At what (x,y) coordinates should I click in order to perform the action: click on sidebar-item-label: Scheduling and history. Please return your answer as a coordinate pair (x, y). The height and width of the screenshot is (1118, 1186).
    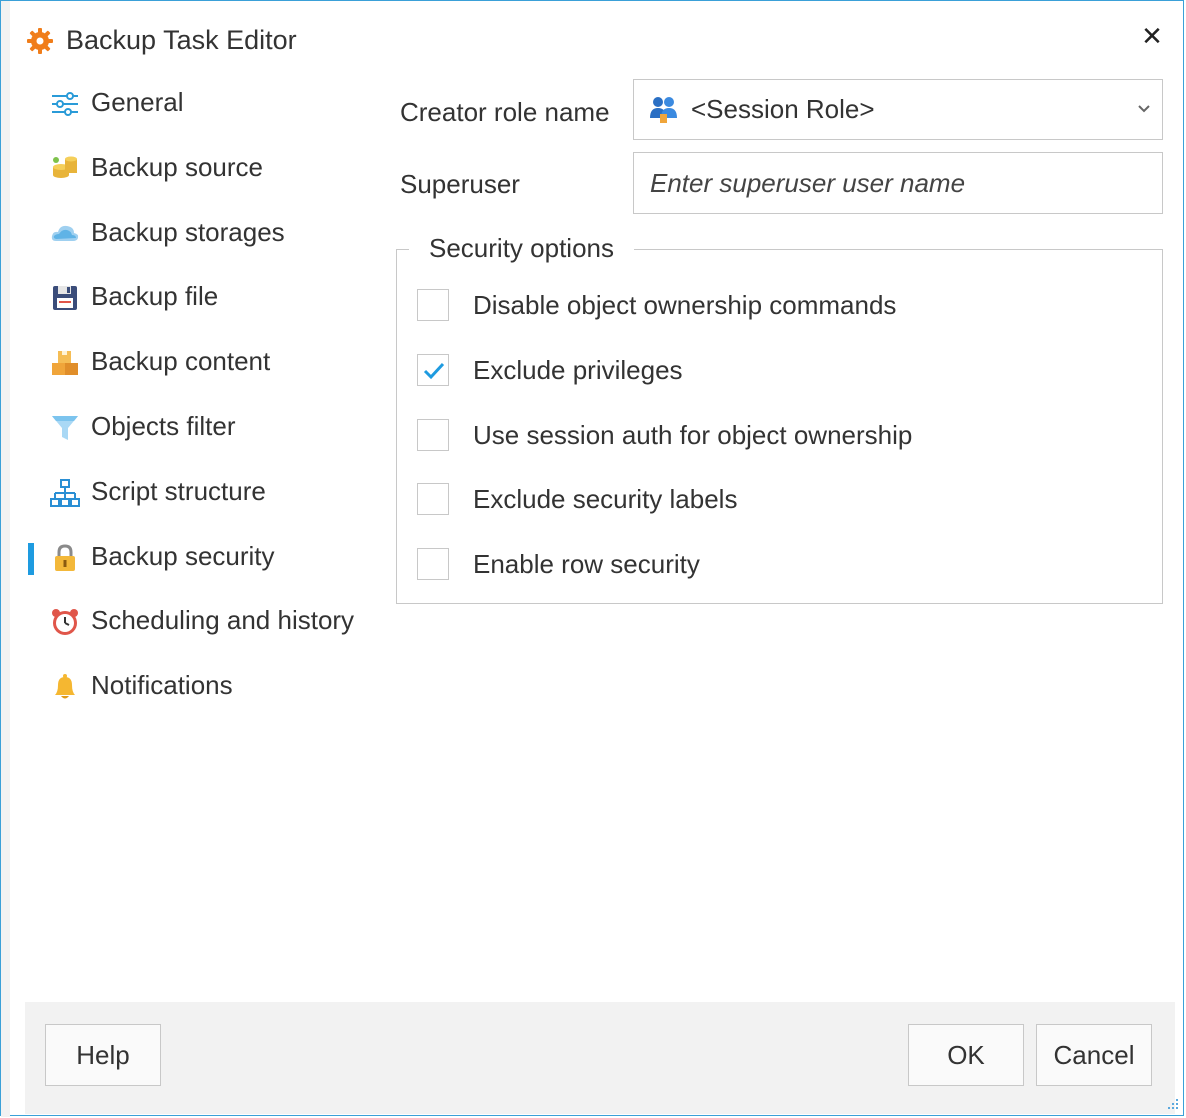
    Looking at the image, I should click on (223, 620).